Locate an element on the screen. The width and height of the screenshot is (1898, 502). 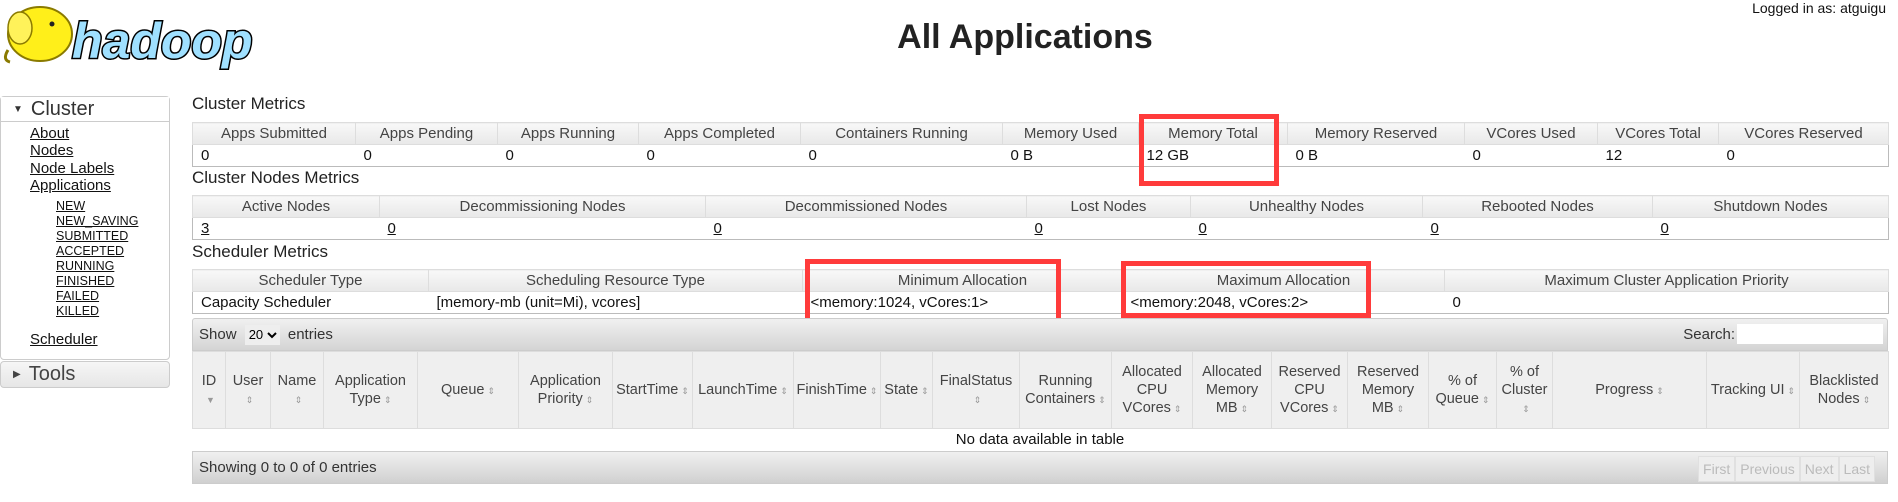
sidebar-item-applications: Applications is located at coordinates (70, 185).